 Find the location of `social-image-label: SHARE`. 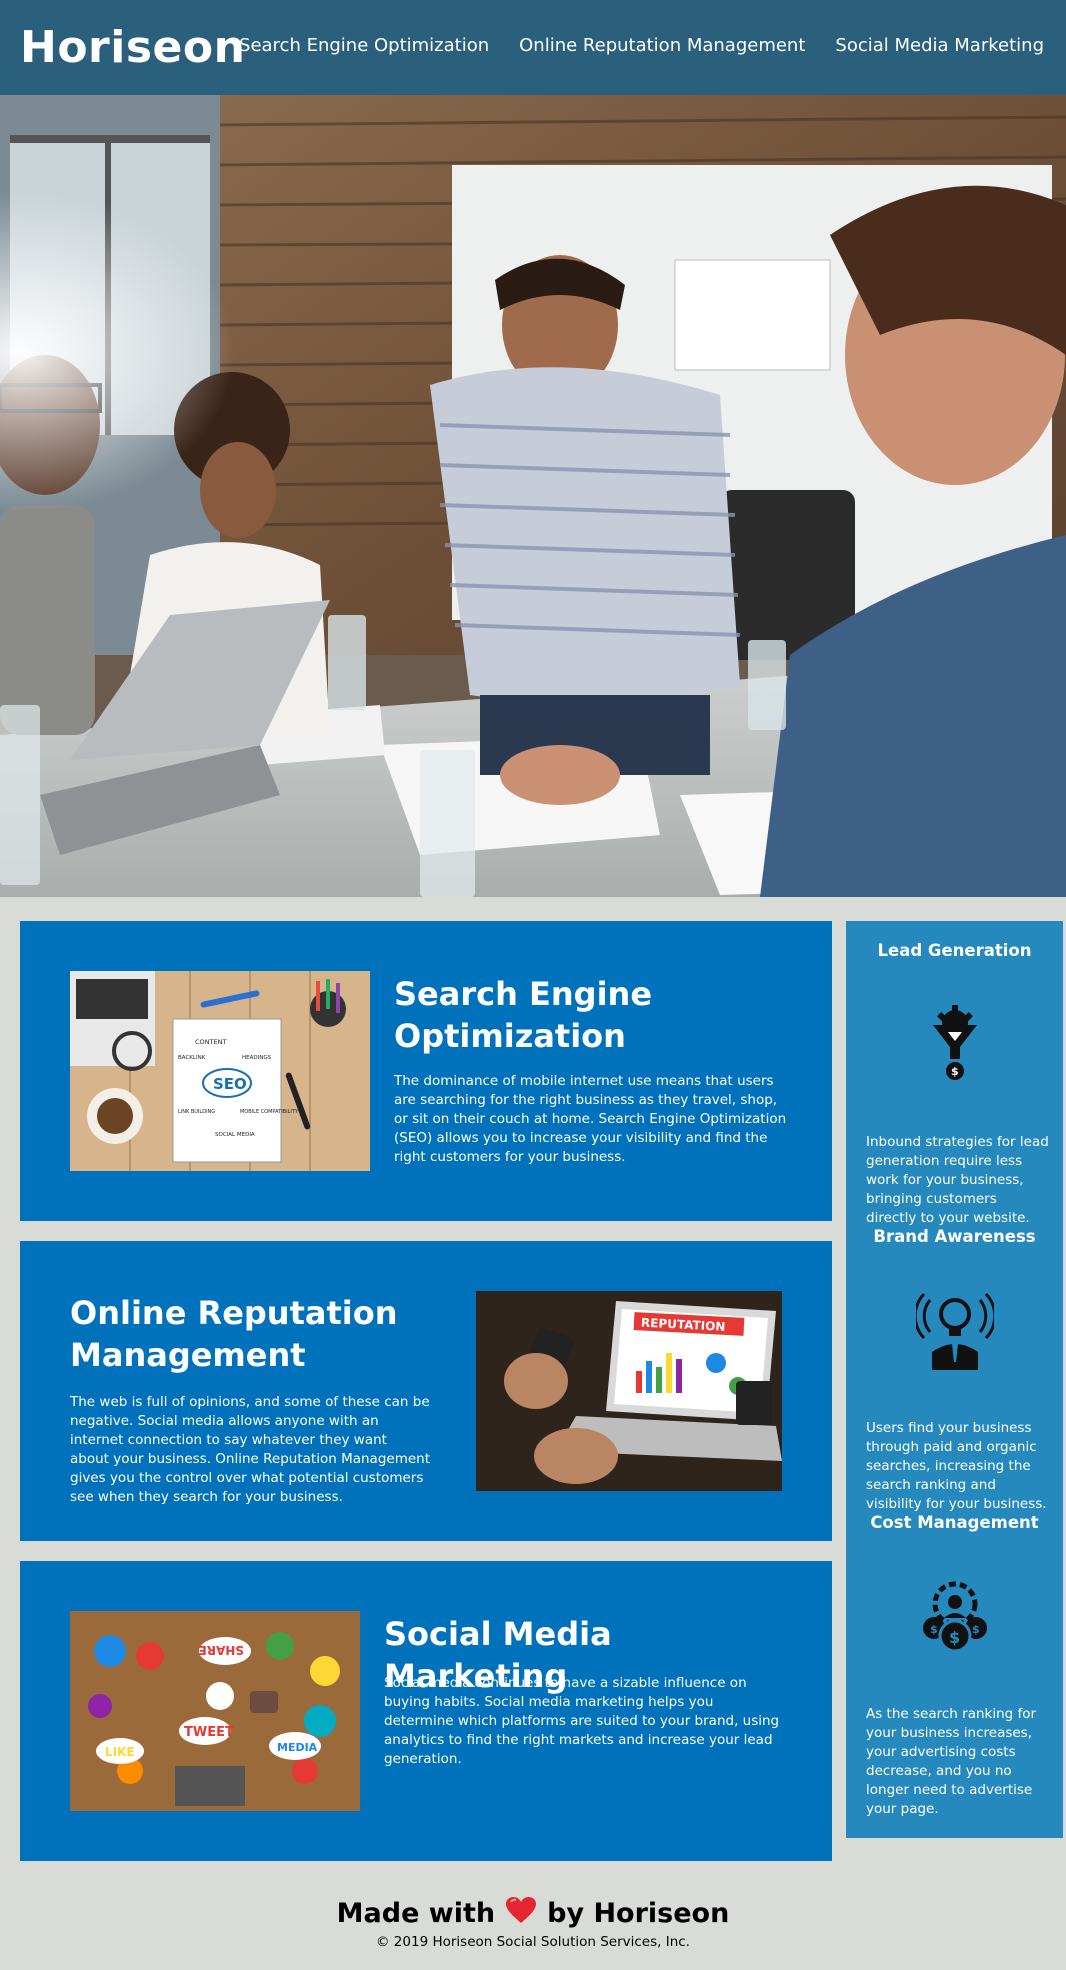

social-image-label: SHARE is located at coordinates (221, 1650).